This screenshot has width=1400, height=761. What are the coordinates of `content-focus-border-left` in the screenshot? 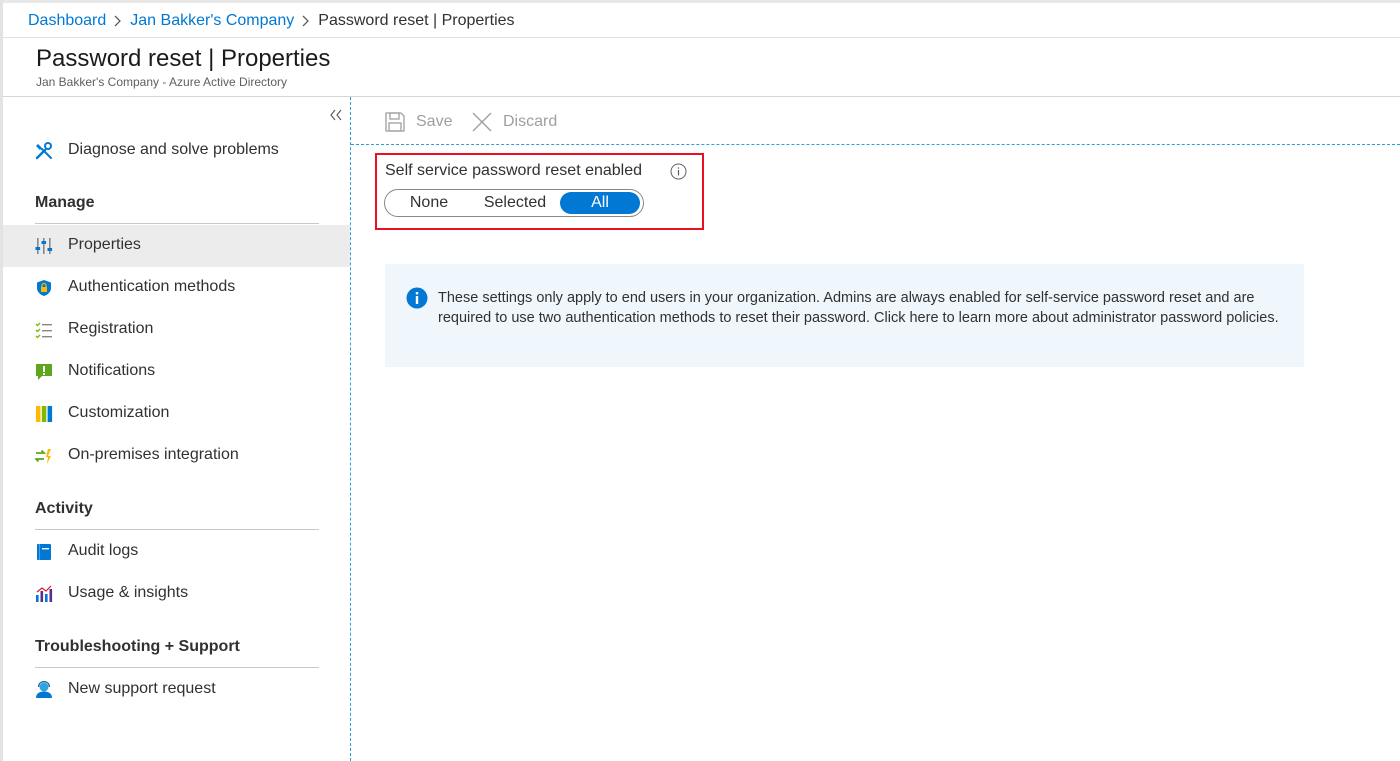 It's located at (350, 429).